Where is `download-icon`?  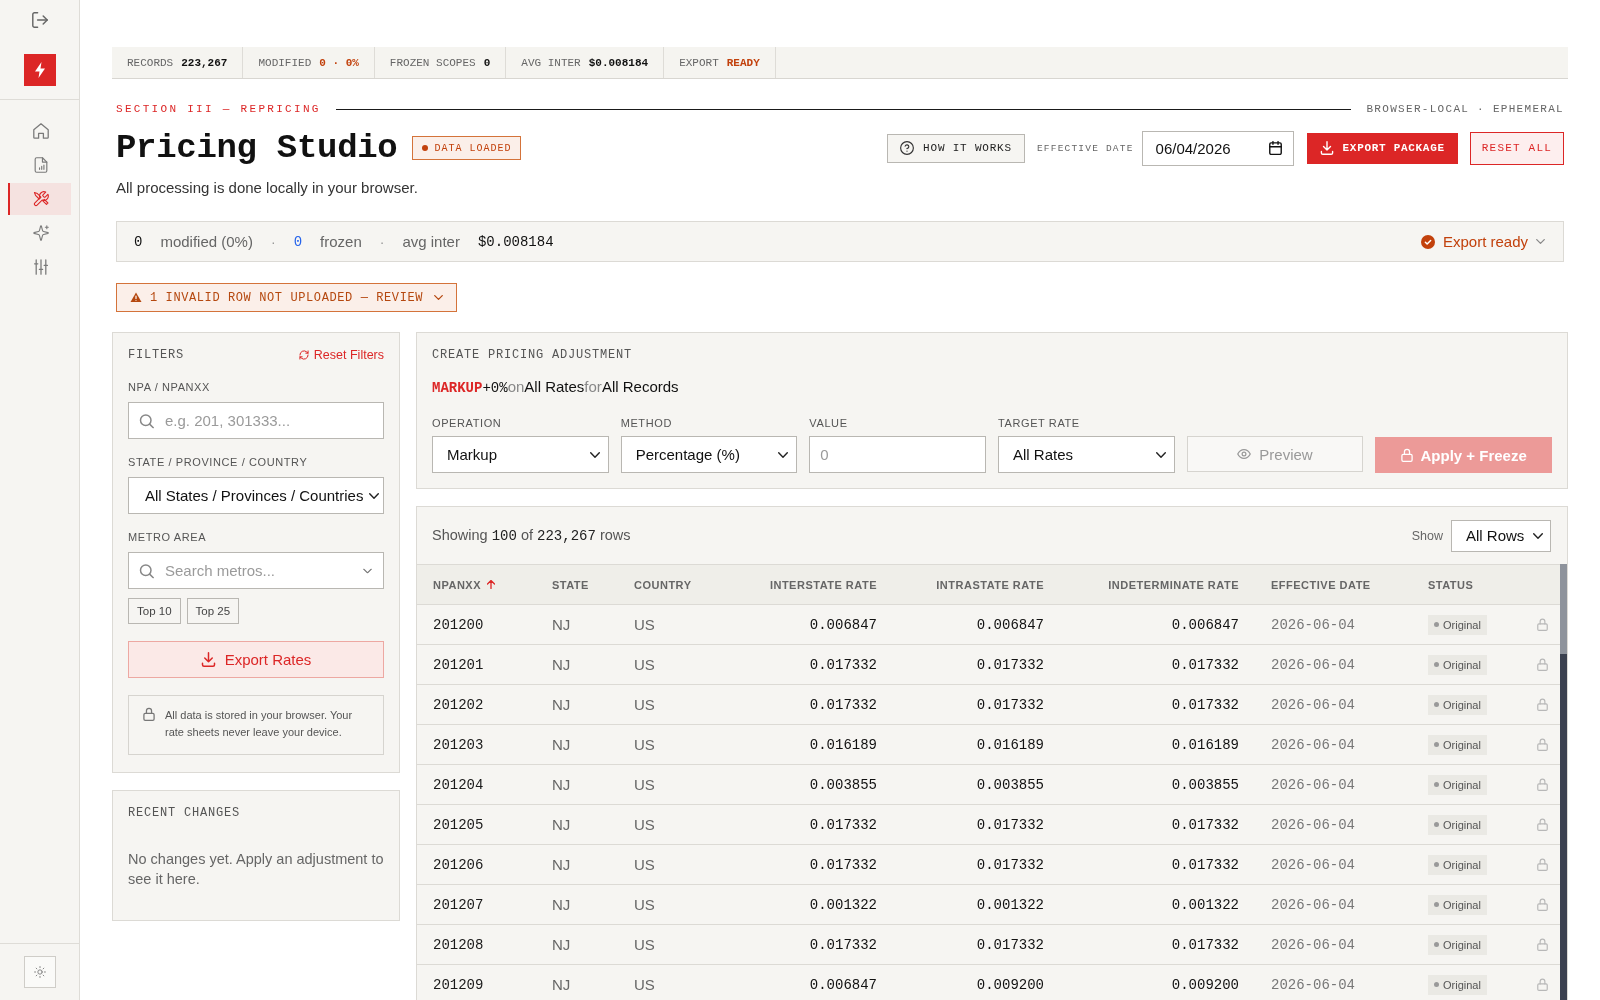 download-icon is located at coordinates (208, 659).